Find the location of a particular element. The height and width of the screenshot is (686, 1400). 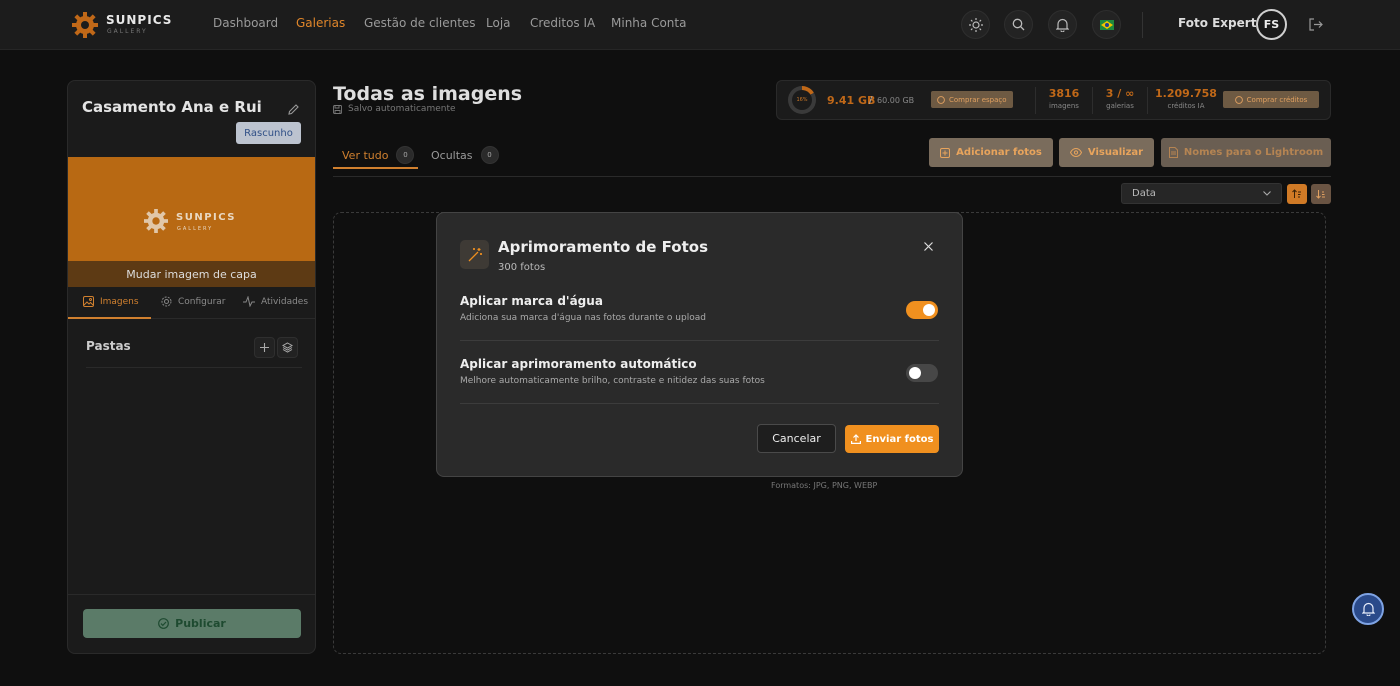

magic-wand-icon is located at coordinates (475, 254).